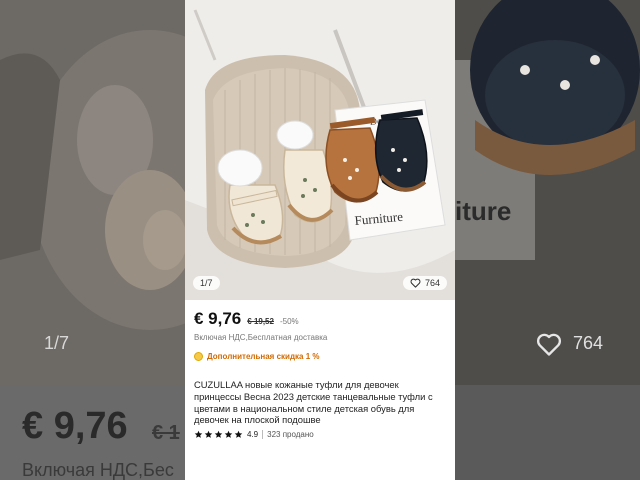 The height and width of the screenshot is (480, 640). What do you see at coordinates (57, 343) in the screenshot?
I see `background-counter: 1/7` at bounding box center [57, 343].